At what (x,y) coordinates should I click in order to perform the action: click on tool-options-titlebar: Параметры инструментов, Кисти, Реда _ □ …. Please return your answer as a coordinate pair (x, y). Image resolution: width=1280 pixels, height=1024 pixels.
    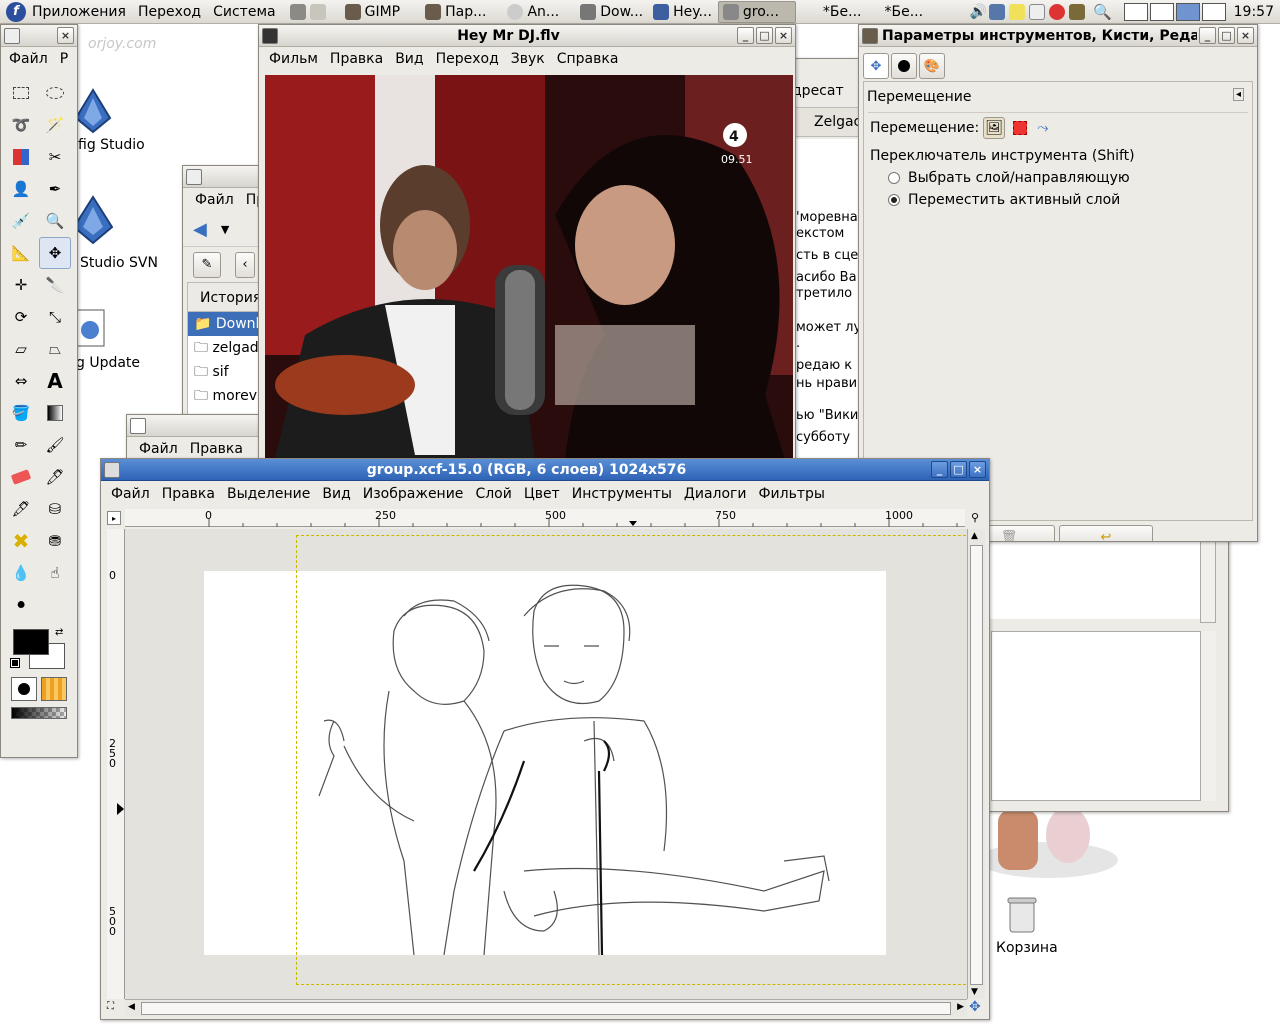
    Looking at the image, I should click on (1058, 36).